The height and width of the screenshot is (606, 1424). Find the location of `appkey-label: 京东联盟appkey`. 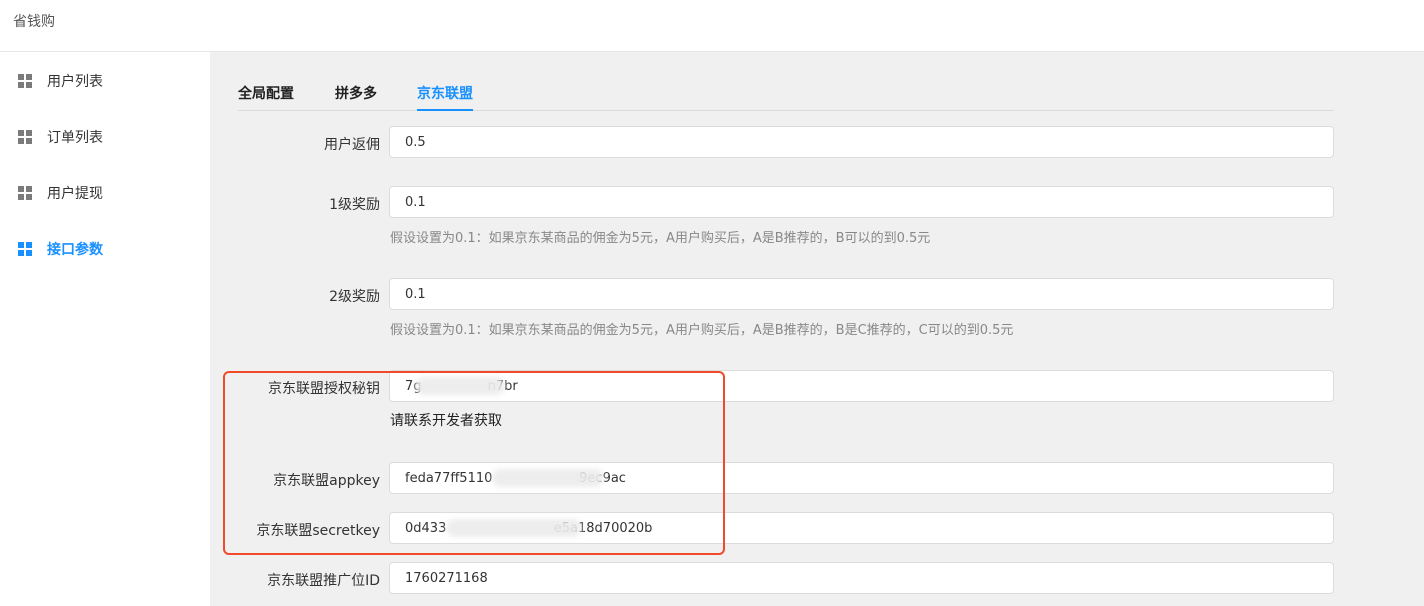

appkey-label: 京东联盟appkey is located at coordinates (326, 481).